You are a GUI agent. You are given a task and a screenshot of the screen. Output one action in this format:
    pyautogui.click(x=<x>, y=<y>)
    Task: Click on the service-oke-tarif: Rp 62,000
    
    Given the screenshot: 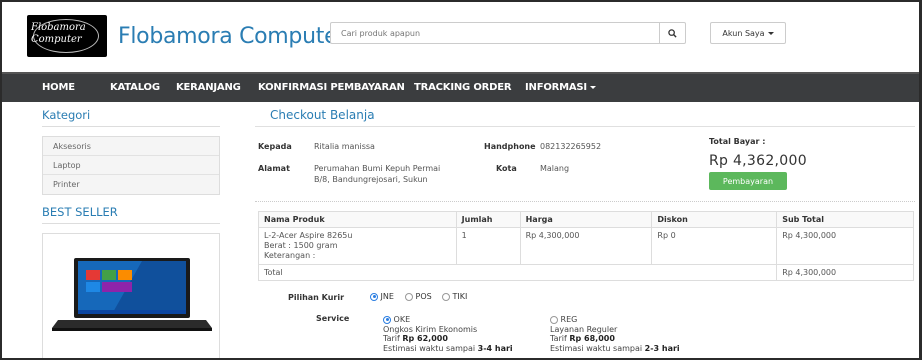 What is the action you would take?
    pyautogui.click(x=425, y=338)
    